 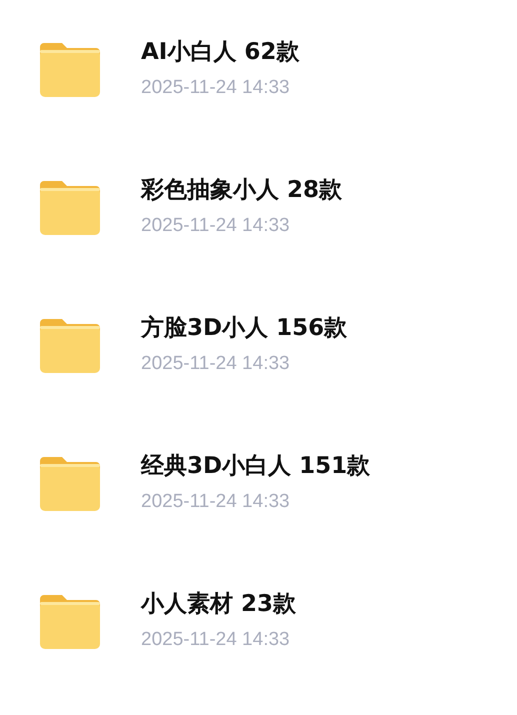 I want to click on folder-name: AI小白人 62款, so click(x=220, y=52).